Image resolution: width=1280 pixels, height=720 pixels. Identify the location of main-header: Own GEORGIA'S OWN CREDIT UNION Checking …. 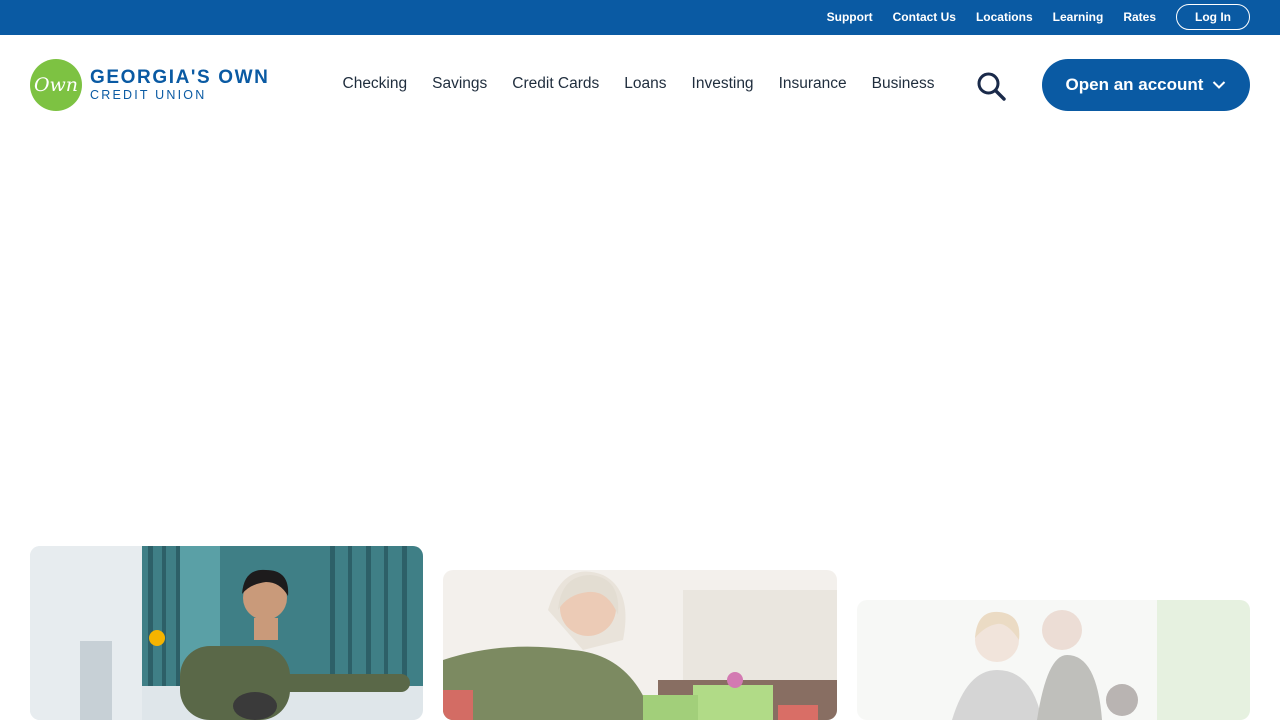
(640, 85).